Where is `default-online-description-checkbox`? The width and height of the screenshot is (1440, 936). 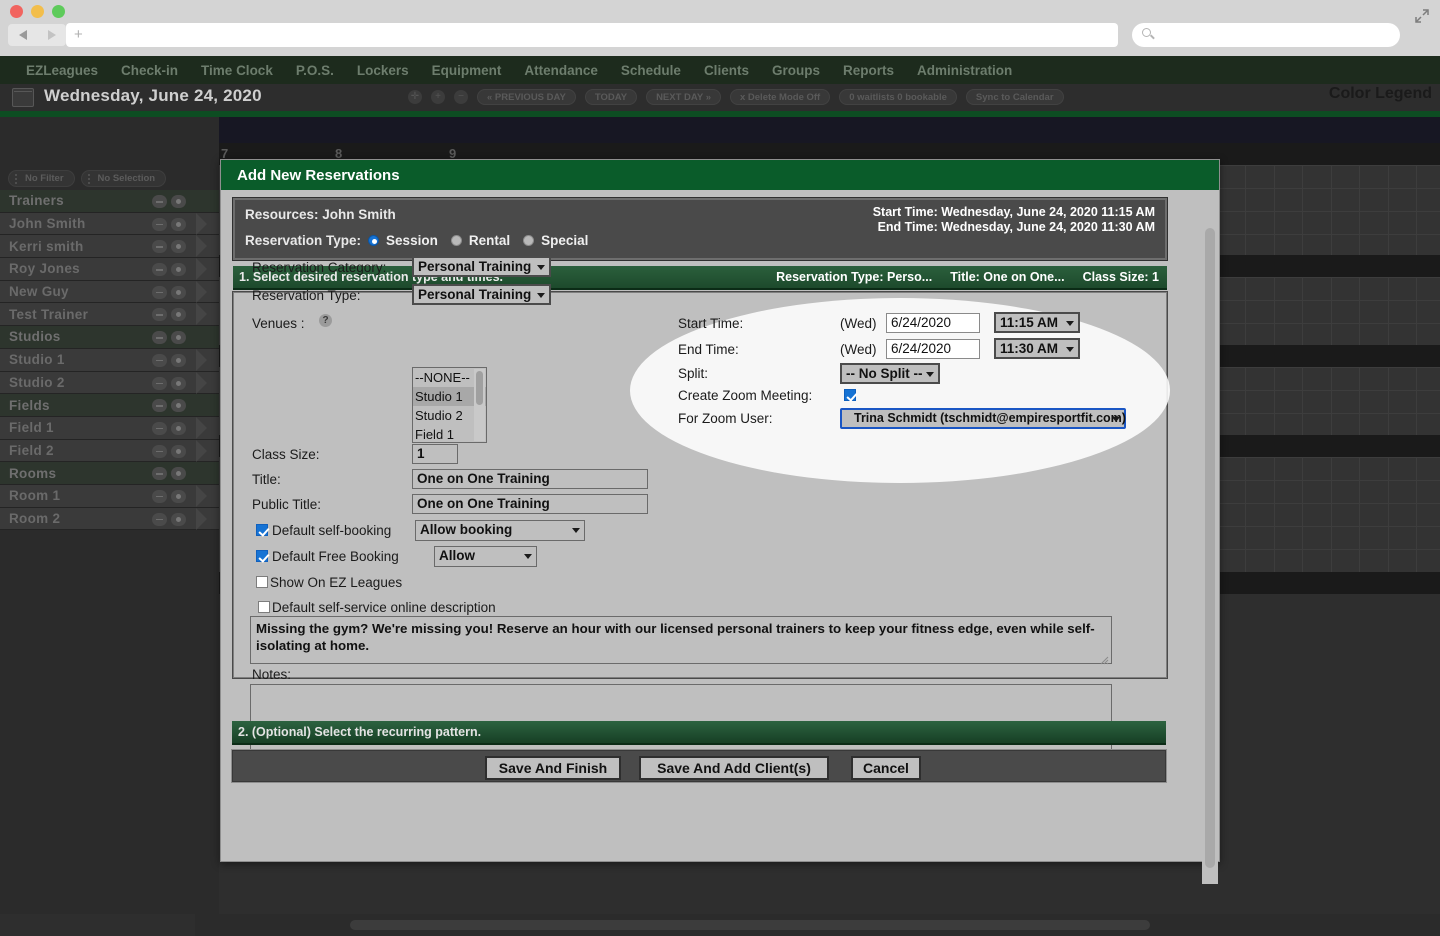
default-online-description-checkbox is located at coordinates (264, 607).